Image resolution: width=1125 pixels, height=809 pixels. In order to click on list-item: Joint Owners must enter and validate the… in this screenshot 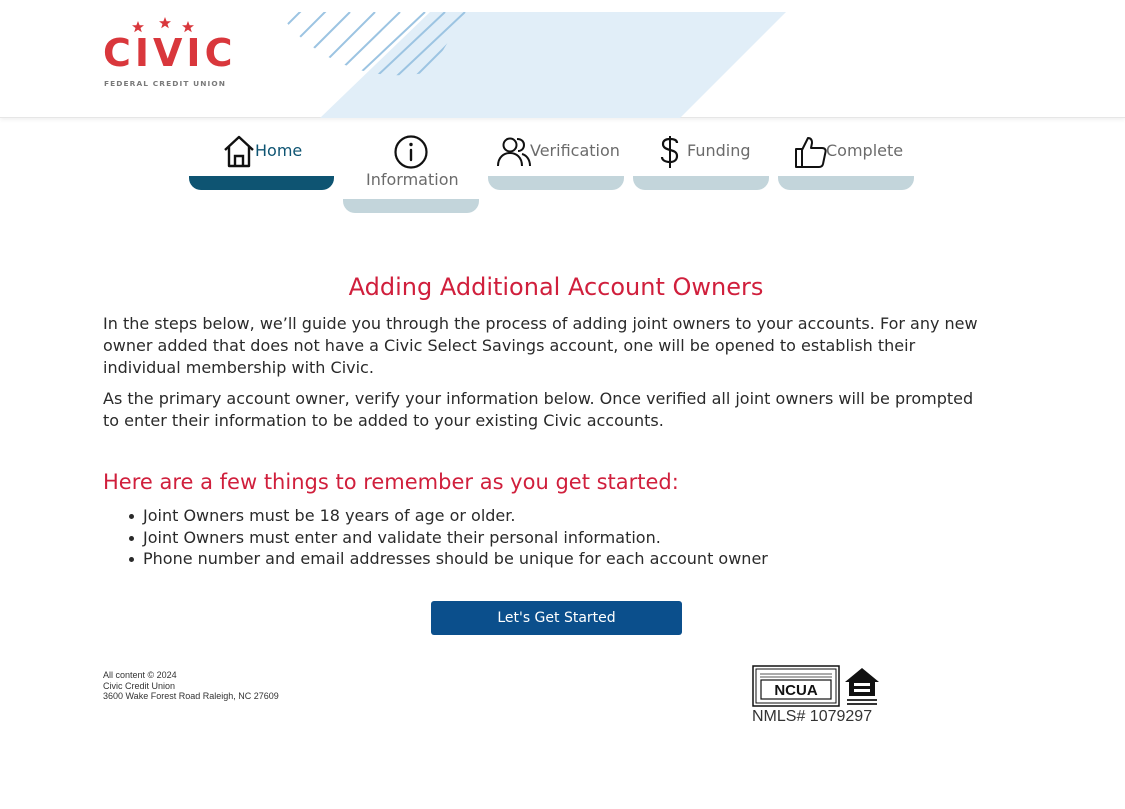, I will do `click(435, 538)`.